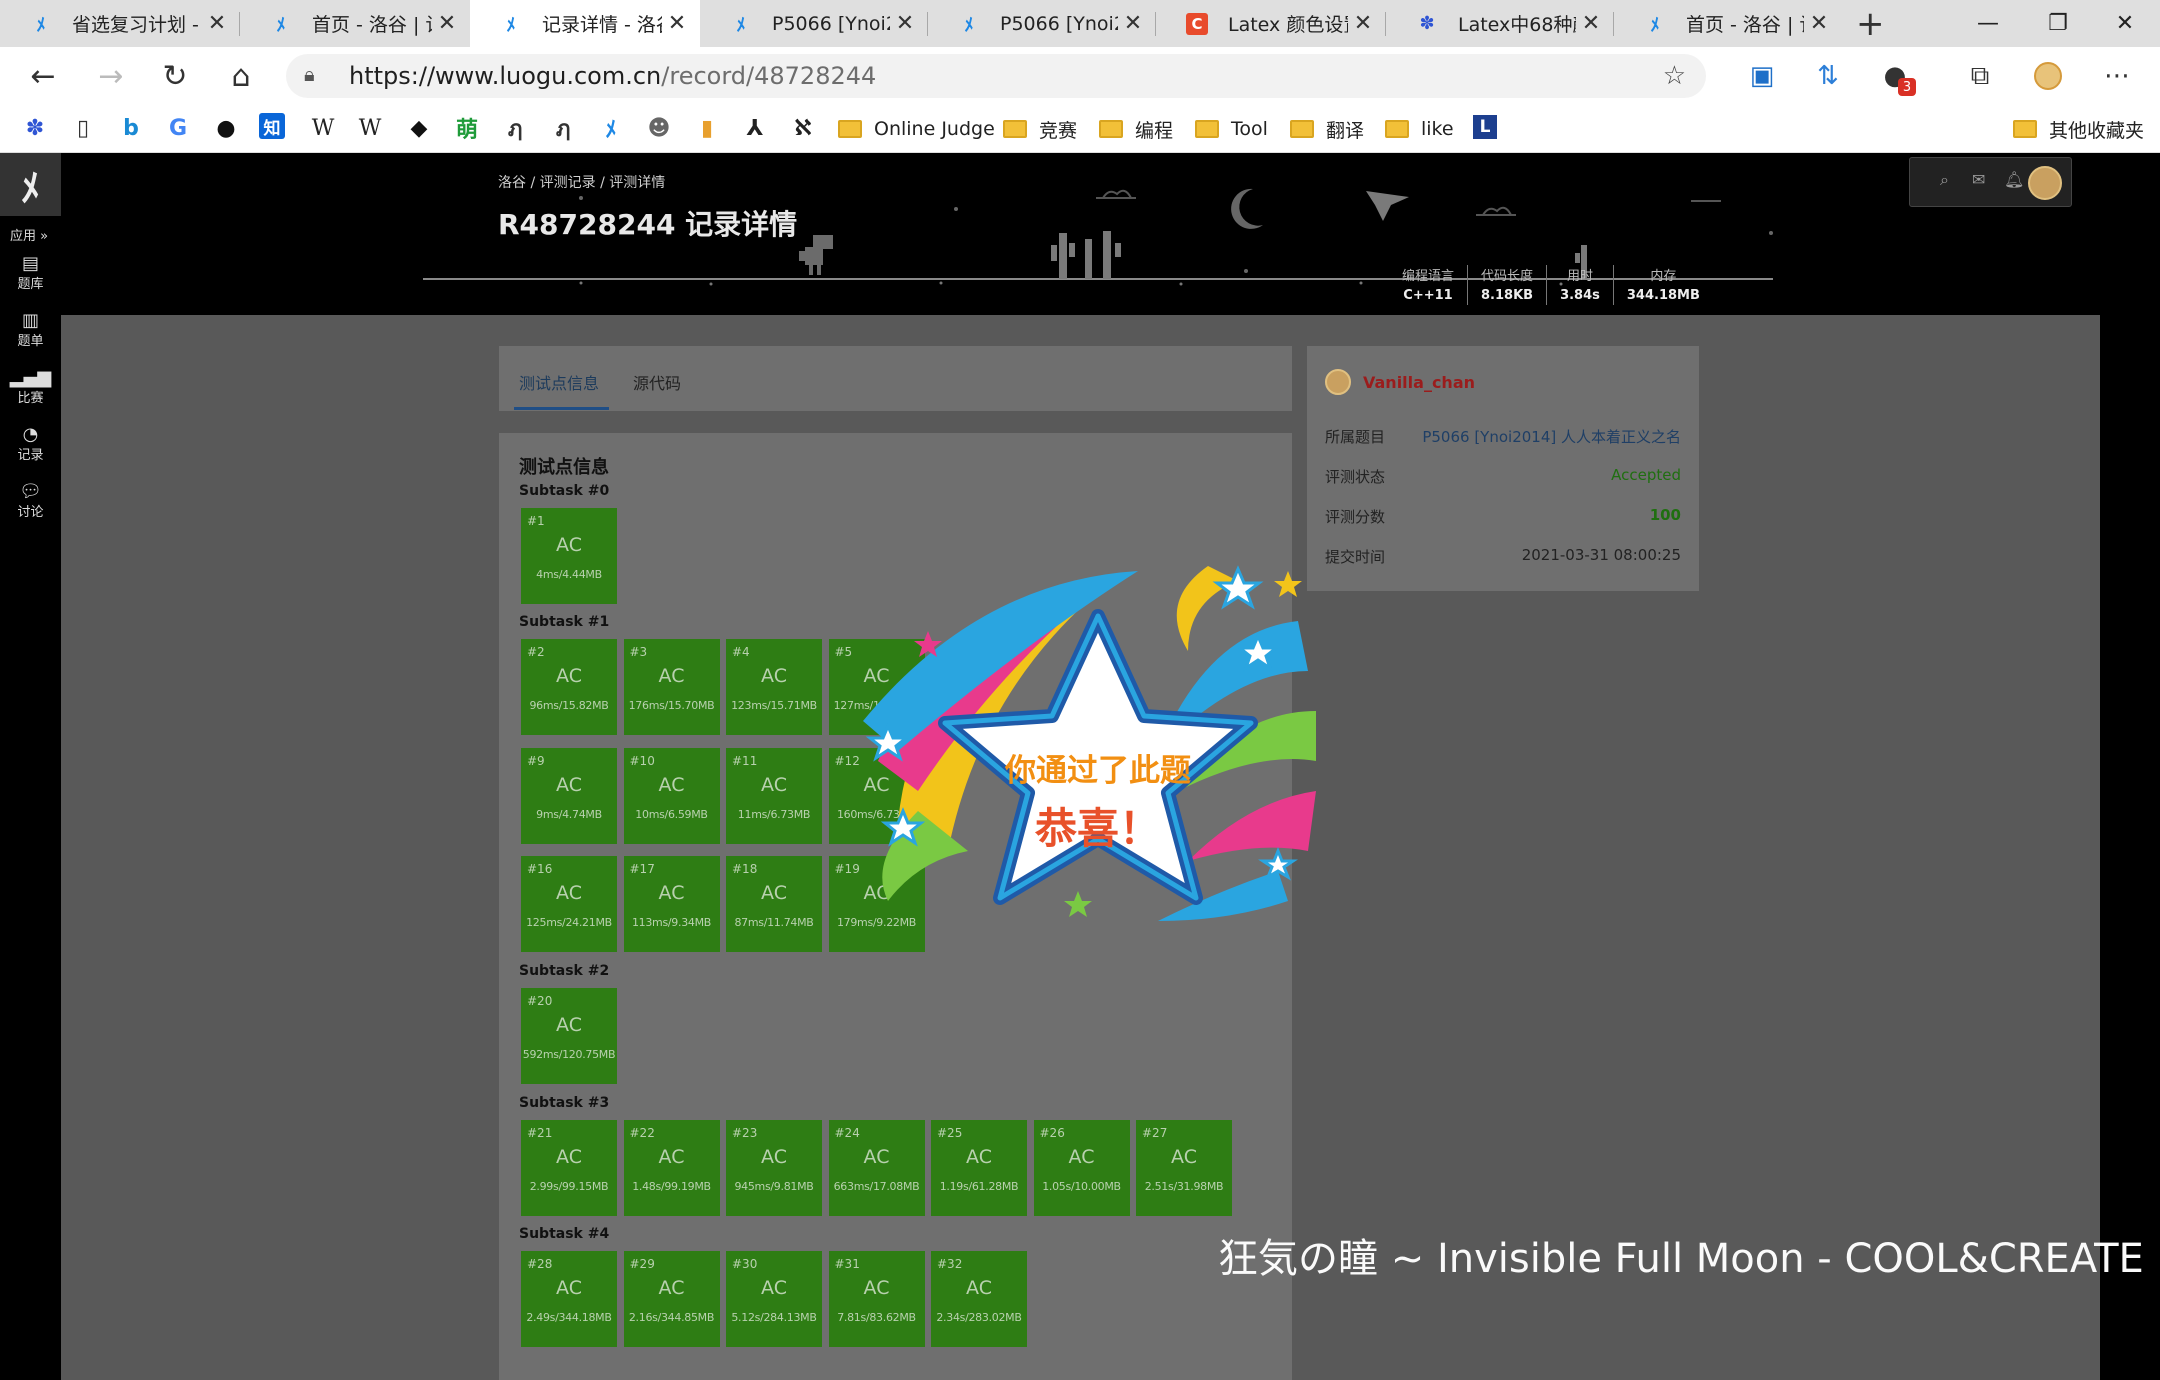  What do you see at coordinates (774, 893) in the screenshot?
I see `test-case-status: AC` at bounding box center [774, 893].